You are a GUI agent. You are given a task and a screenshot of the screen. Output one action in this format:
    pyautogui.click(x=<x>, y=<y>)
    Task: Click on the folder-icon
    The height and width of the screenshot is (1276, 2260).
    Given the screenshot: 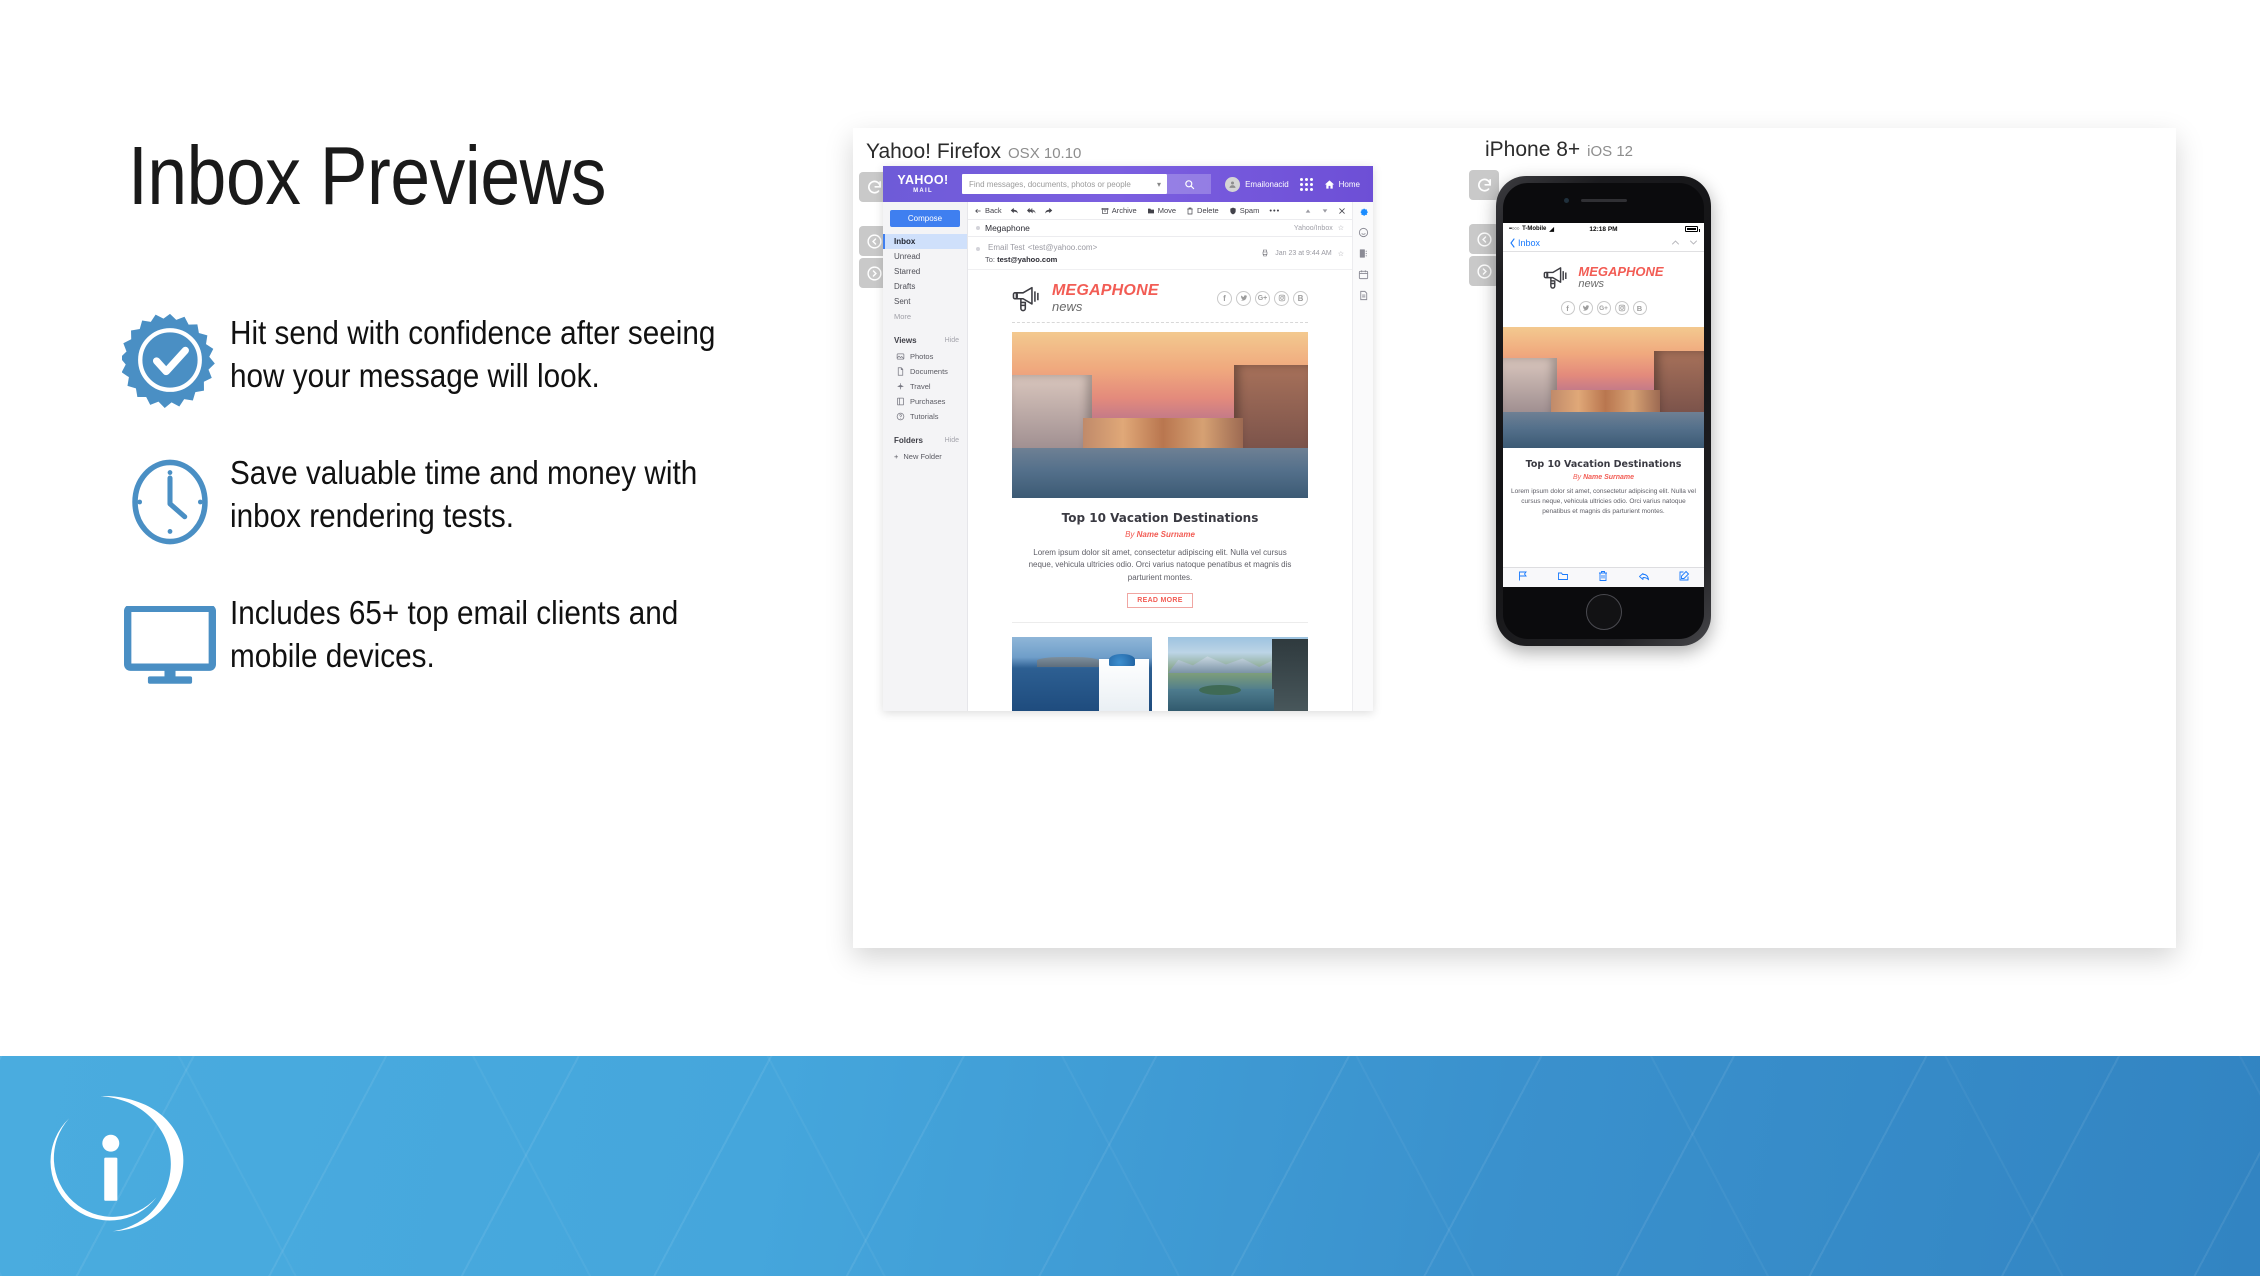 What is the action you would take?
    pyautogui.click(x=1563, y=578)
    